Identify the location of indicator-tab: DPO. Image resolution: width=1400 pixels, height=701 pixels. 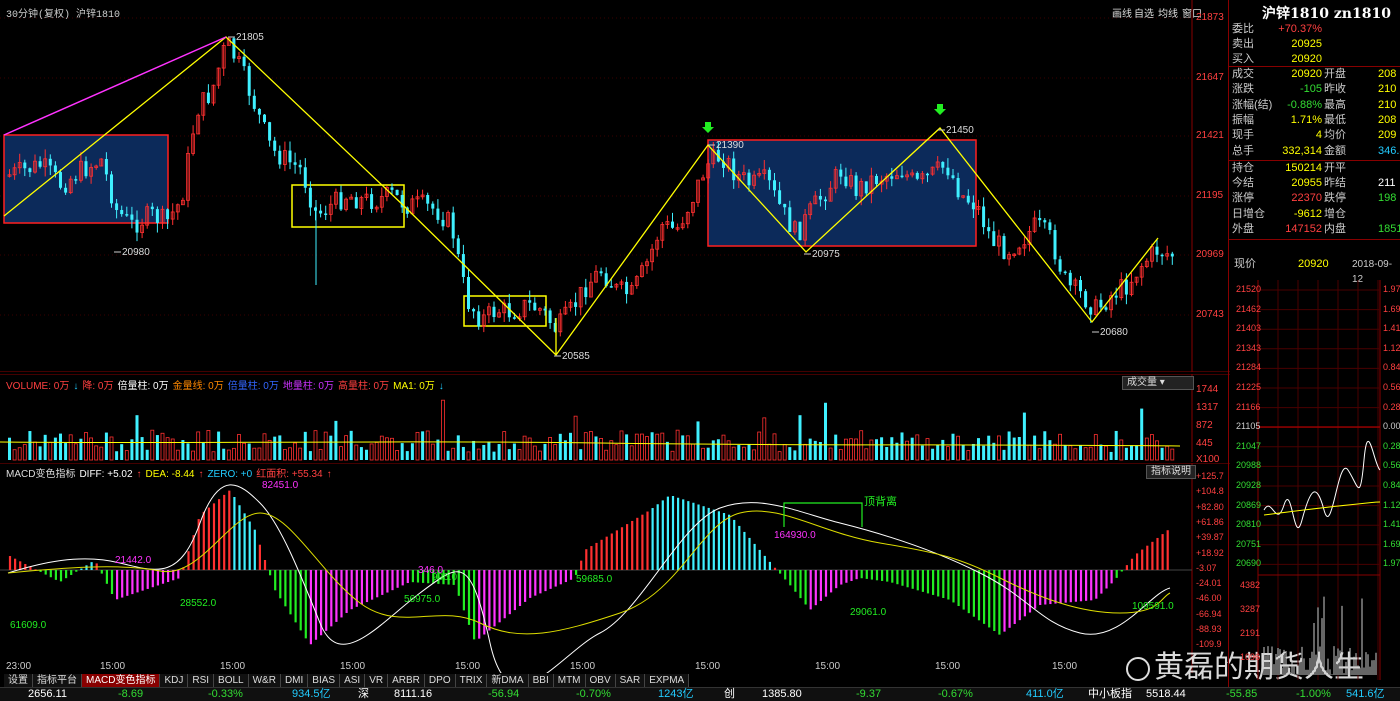
(440, 680).